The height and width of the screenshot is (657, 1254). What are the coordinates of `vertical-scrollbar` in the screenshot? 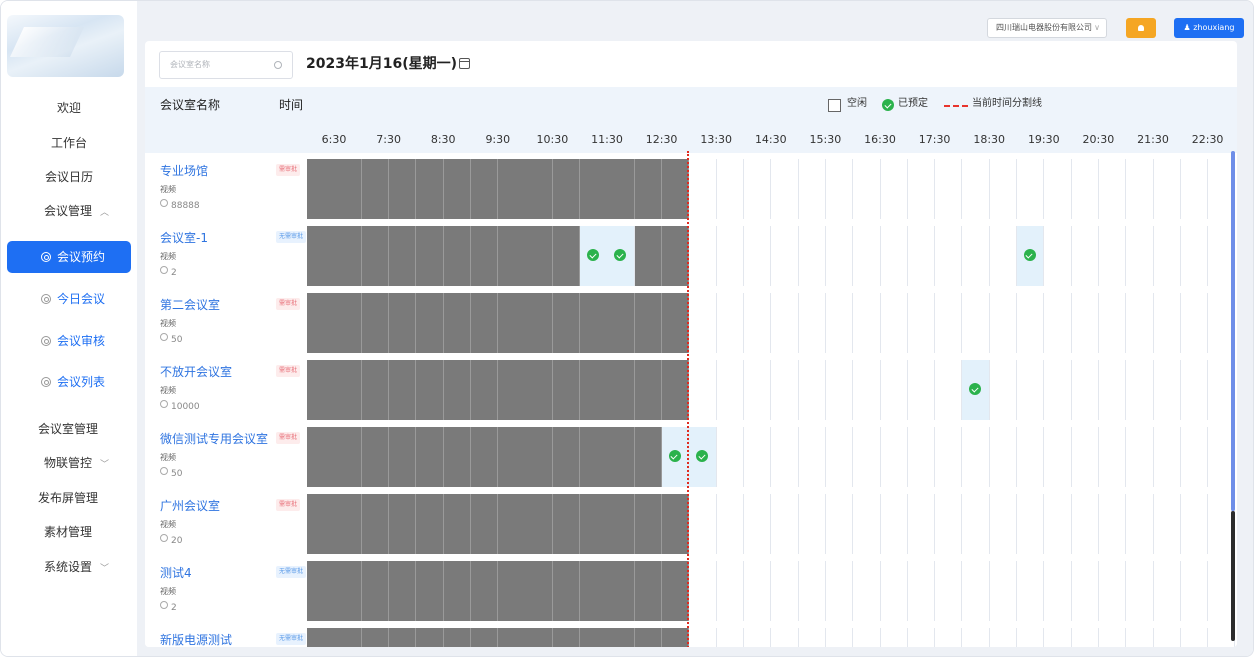 It's located at (1233, 396).